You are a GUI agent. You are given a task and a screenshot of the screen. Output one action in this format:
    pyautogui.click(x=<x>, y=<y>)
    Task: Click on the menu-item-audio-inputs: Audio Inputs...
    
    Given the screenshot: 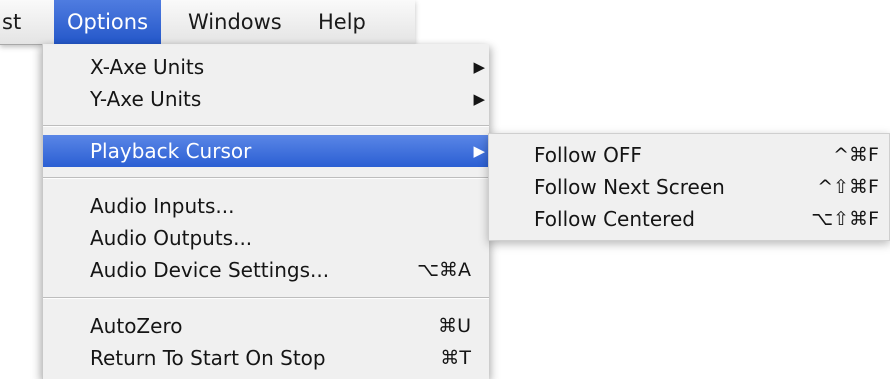 What is the action you would take?
    pyautogui.click(x=266, y=206)
    